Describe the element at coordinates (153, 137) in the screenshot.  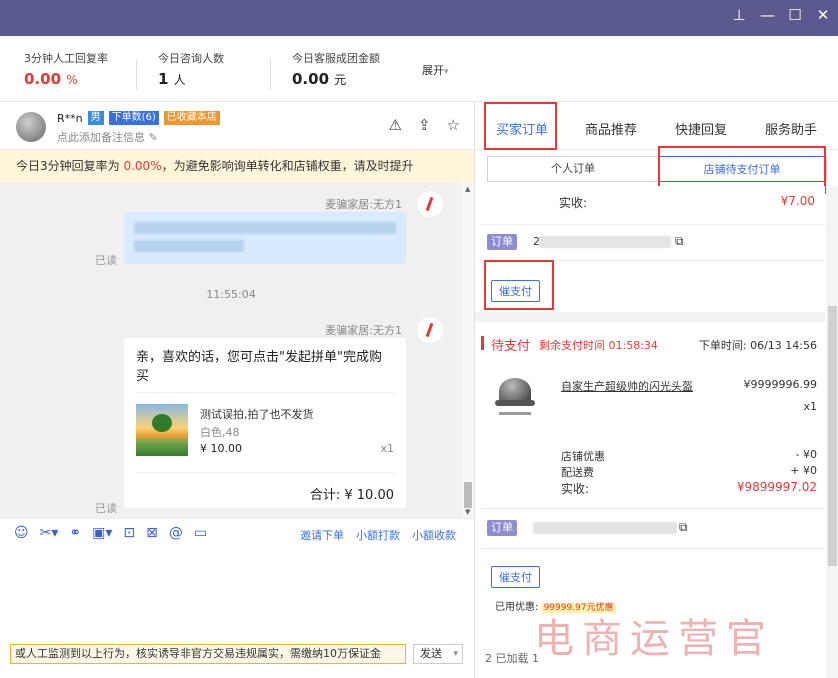
I see `edit-icon: ✎` at that location.